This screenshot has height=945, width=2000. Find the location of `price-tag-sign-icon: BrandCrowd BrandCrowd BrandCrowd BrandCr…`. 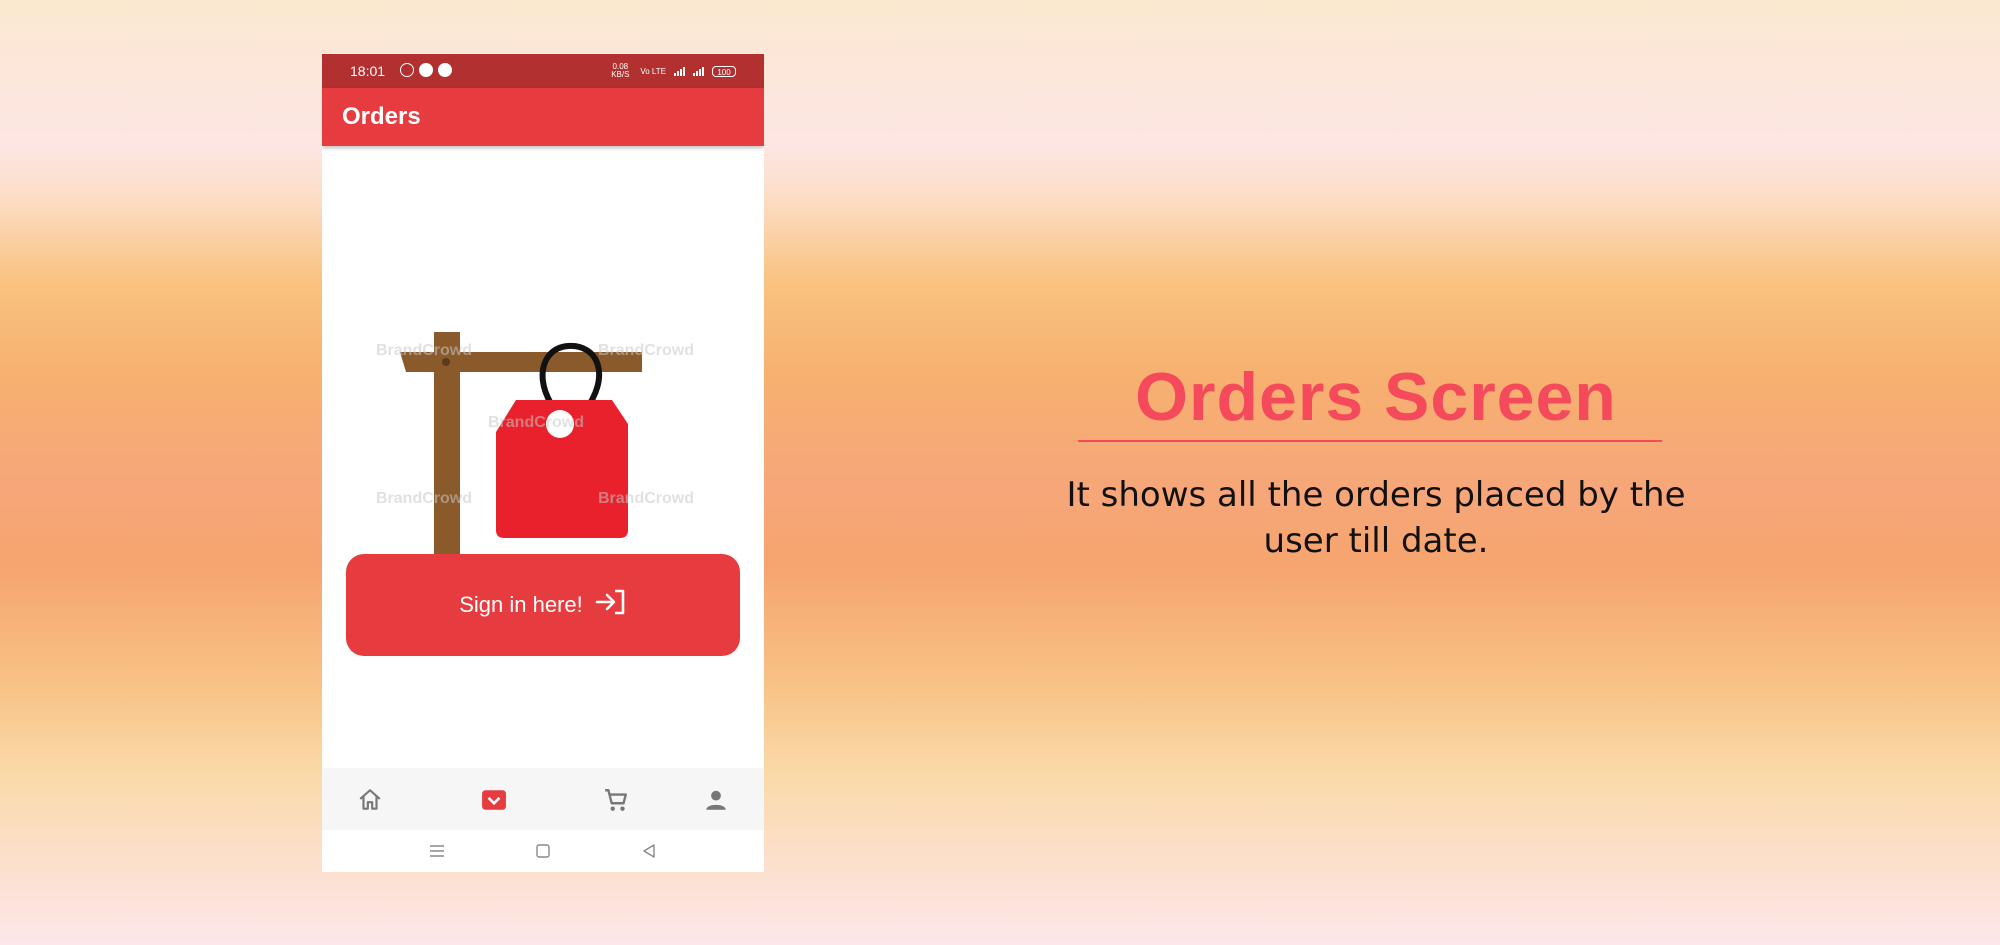

price-tag-sign-icon: BrandCrowd BrandCrowd BrandCrowd BrandCr… is located at coordinates (543, 429).